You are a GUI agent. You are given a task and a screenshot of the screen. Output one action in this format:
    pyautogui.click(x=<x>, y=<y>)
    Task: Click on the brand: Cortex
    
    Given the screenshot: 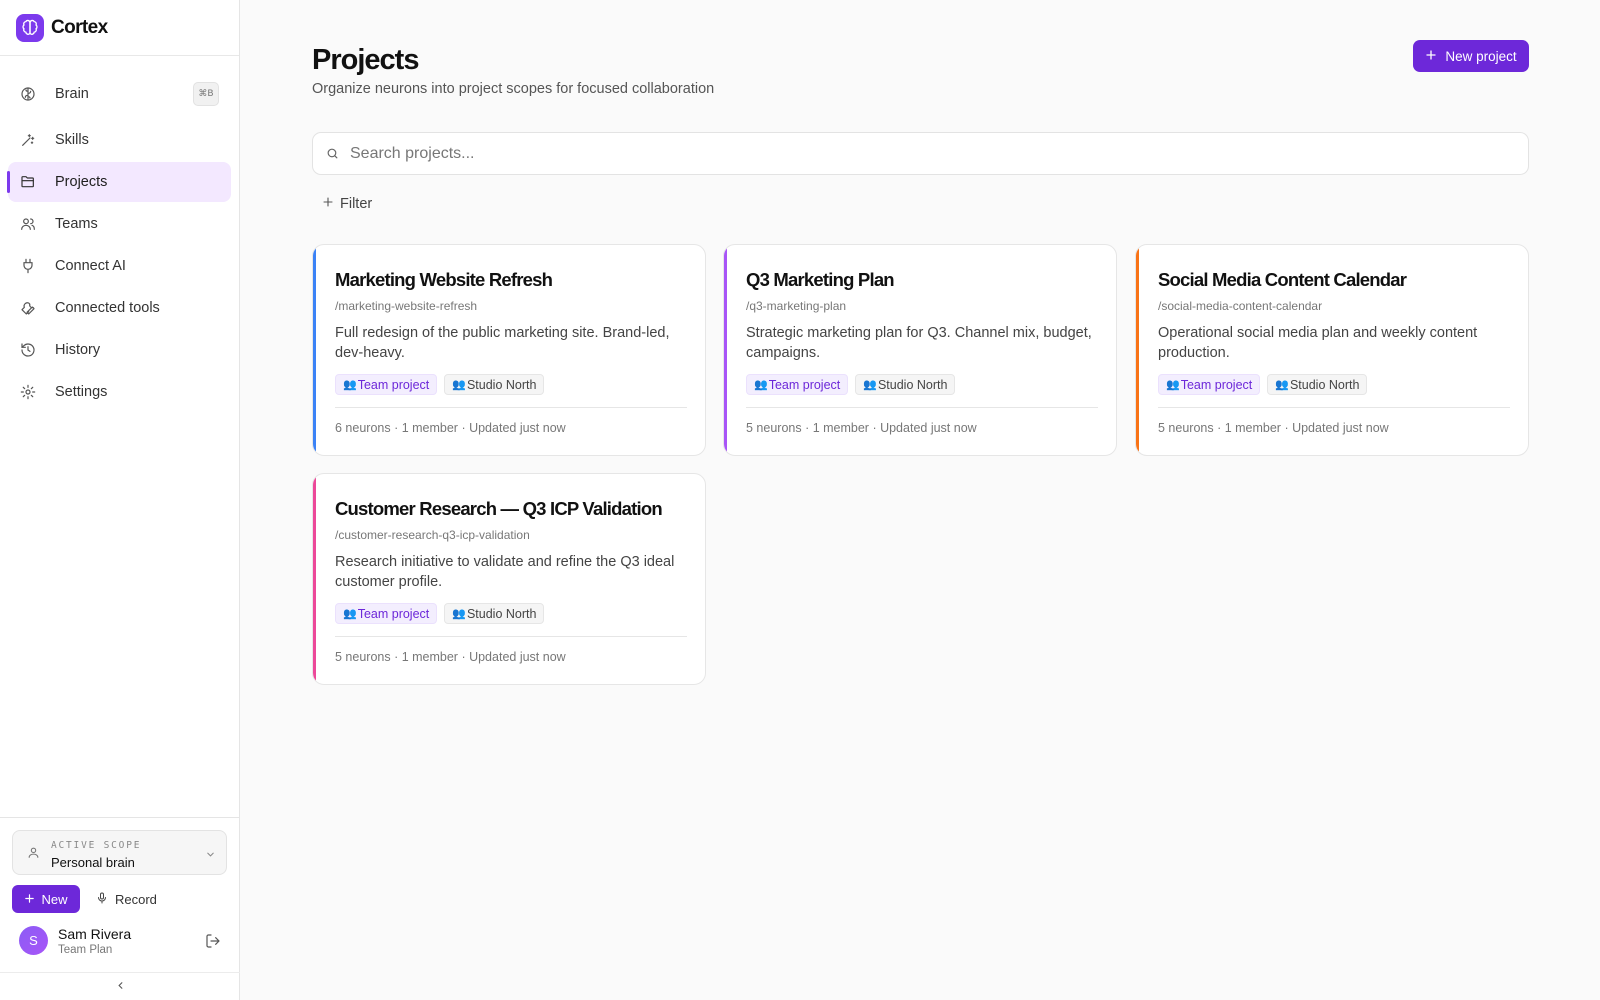 What is the action you would take?
    pyautogui.click(x=119, y=28)
    